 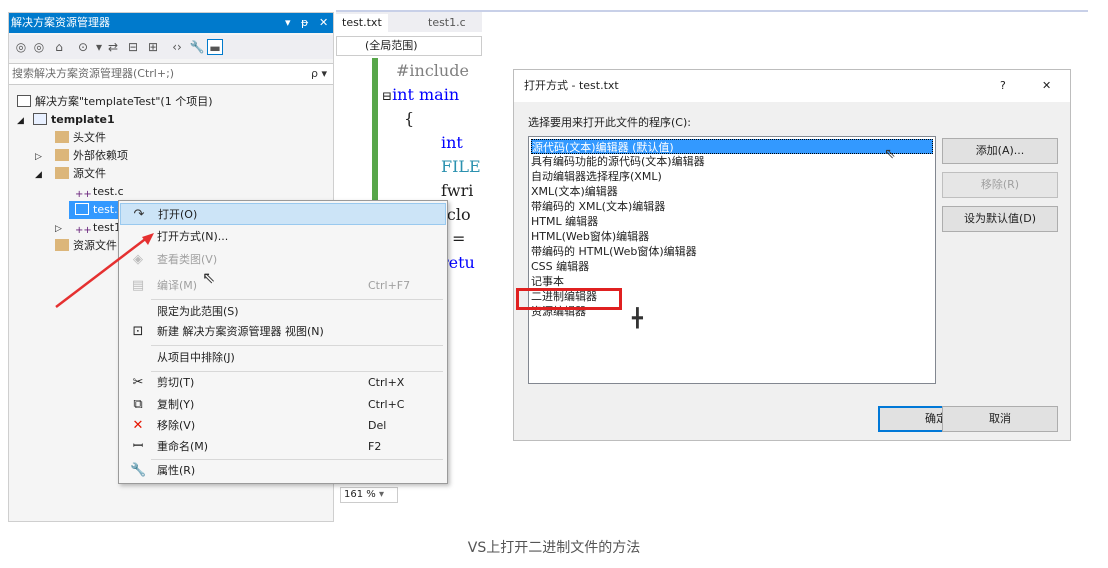 I want to click on menu-item-label: 限定为此范围(S), so click(x=198, y=311).